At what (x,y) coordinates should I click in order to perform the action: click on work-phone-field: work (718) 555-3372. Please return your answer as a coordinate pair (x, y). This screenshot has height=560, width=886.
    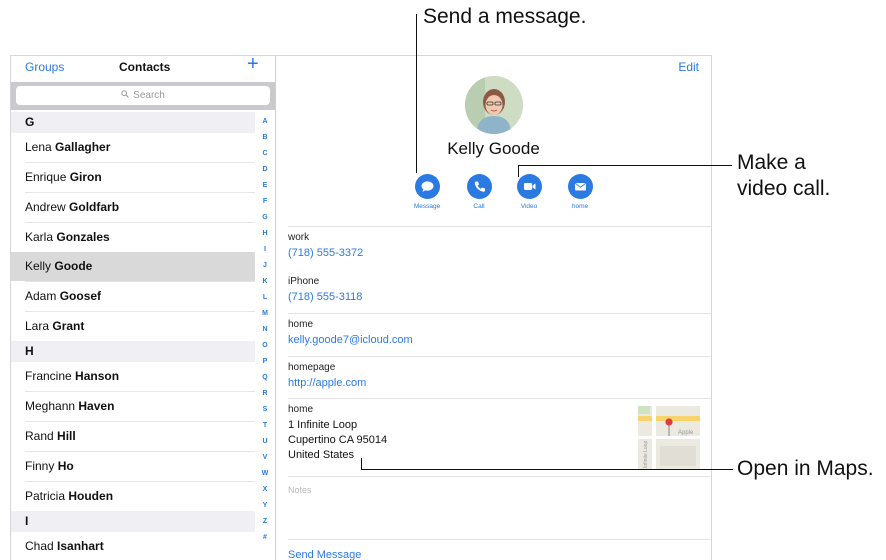
    Looking at the image, I should click on (499, 249).